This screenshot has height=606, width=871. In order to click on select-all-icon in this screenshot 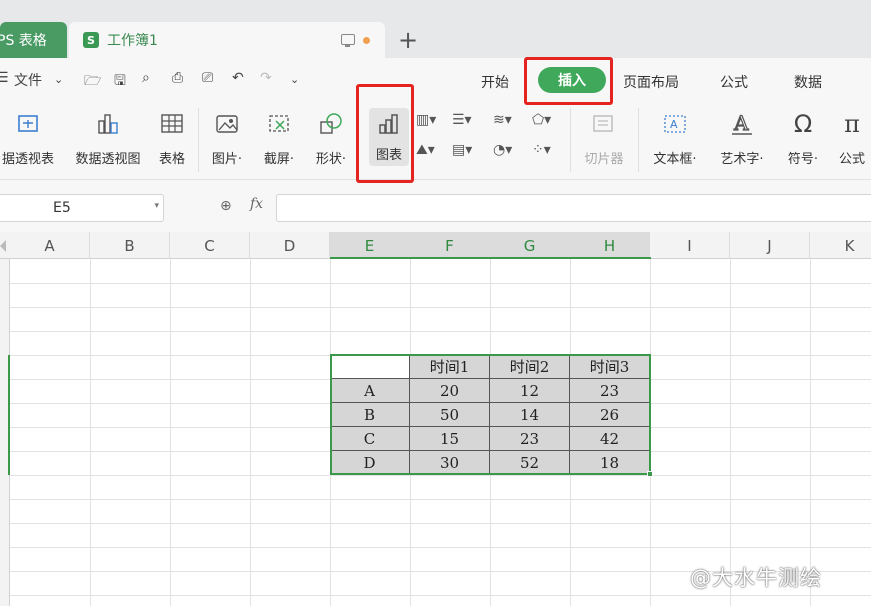, I will do `click(3, 246)`.